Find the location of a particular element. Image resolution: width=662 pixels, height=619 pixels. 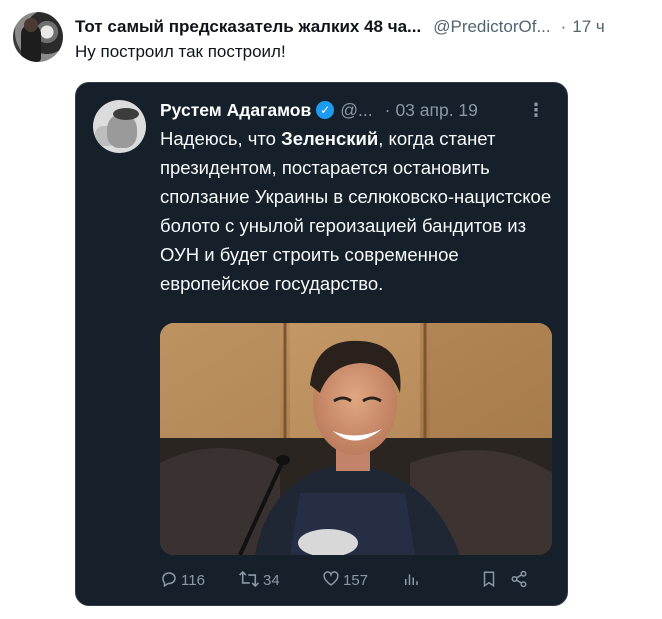

views-button is located at coordinates (441, 580).